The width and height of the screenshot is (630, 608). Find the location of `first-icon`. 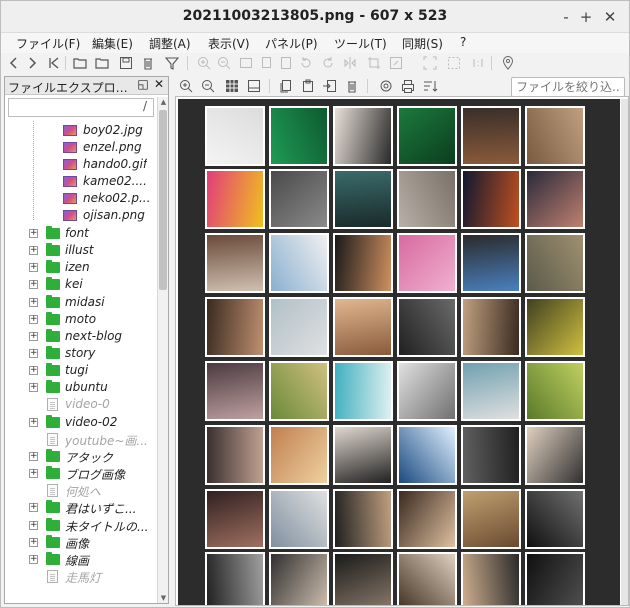

first-icon is located at coordinates (54, 63).